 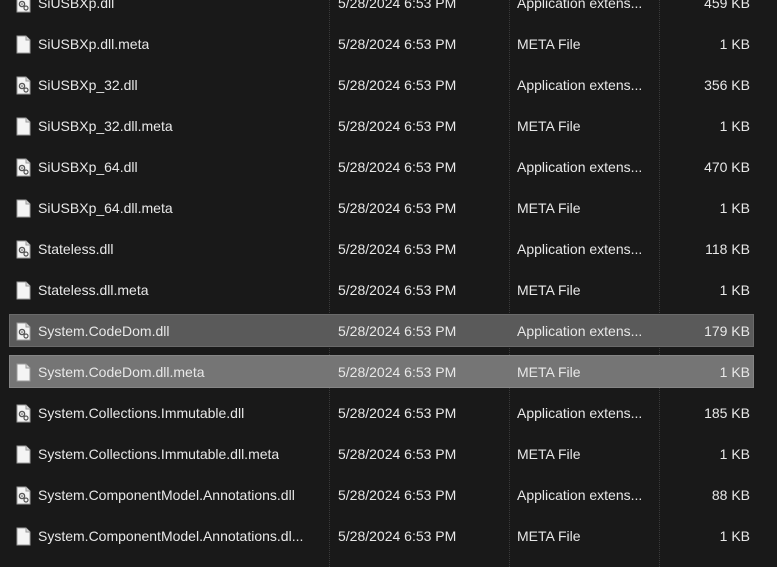 I want to click on name-cell: Stateless.dll, so click(x=171, y=249).